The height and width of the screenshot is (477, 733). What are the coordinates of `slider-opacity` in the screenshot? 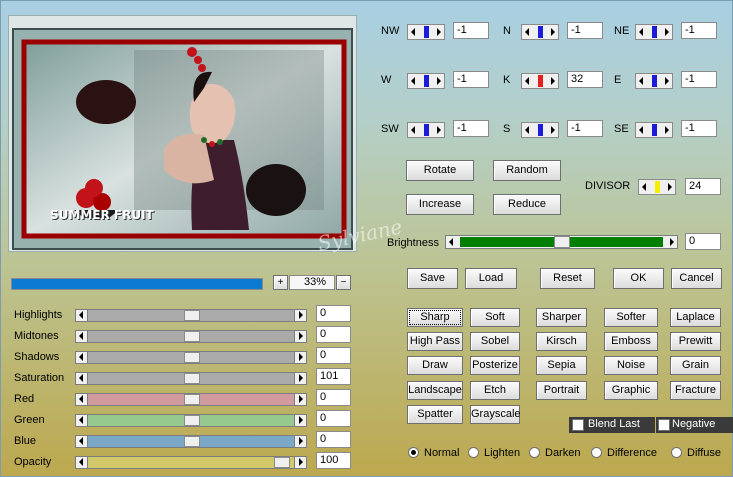 It's located at (191, 462).